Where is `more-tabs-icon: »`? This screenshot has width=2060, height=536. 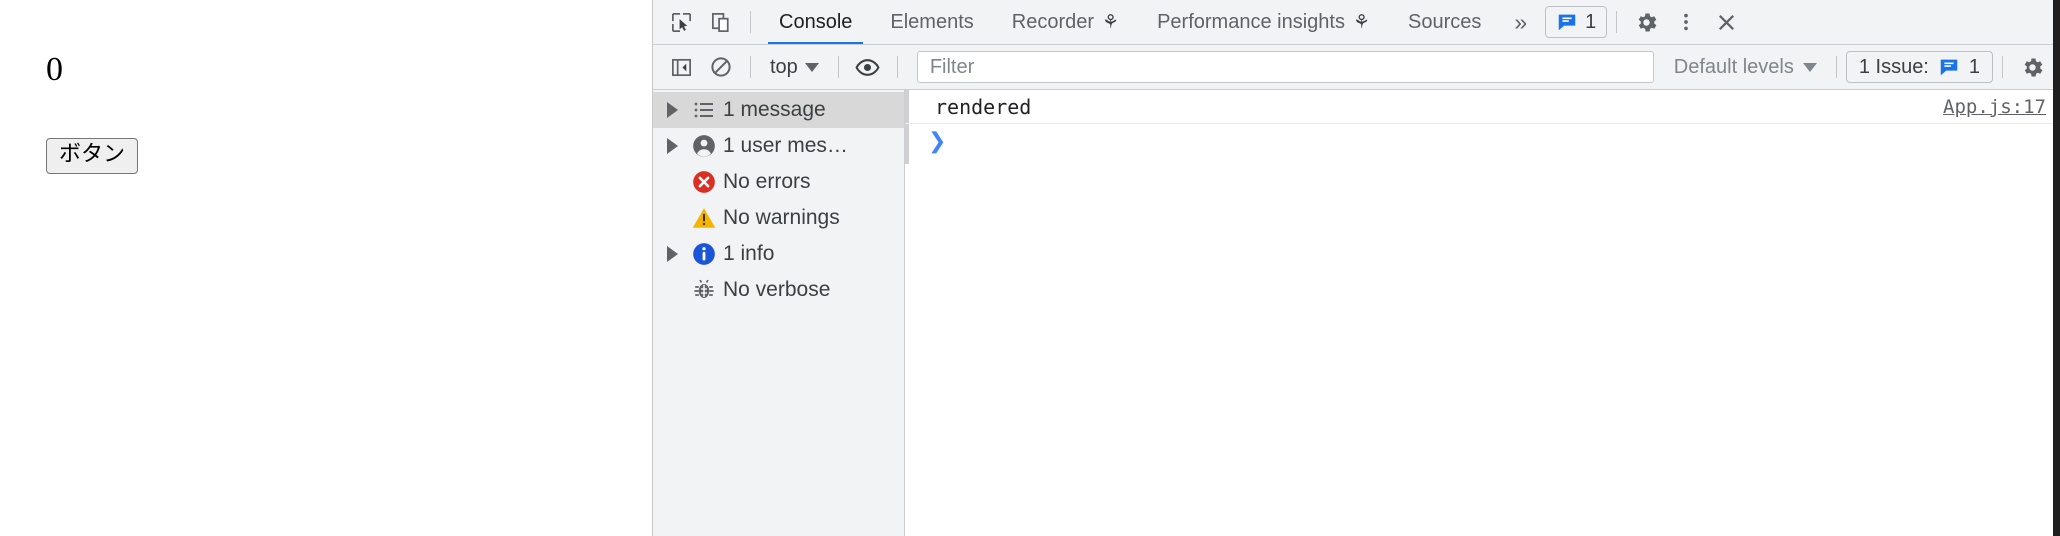 more-tabs-icon: » is located at coordinates (1520, 22).